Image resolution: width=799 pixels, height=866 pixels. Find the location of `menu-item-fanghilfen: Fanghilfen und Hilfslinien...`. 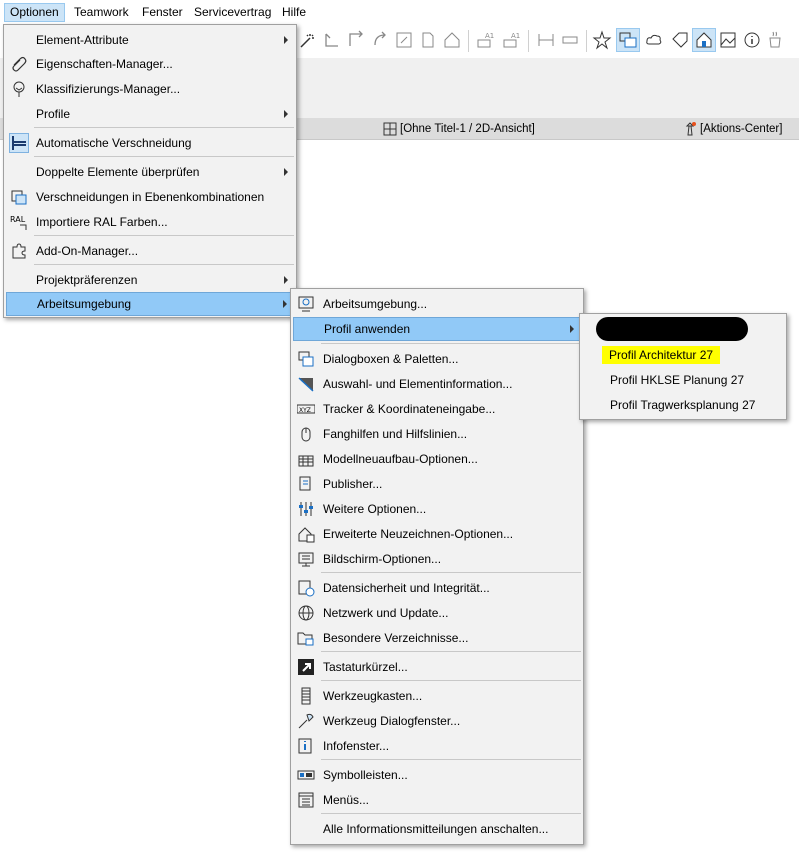

menu-item-fanghilfen: Fanghilfen und Hilfslinien... is located at coordinates (437, 434).